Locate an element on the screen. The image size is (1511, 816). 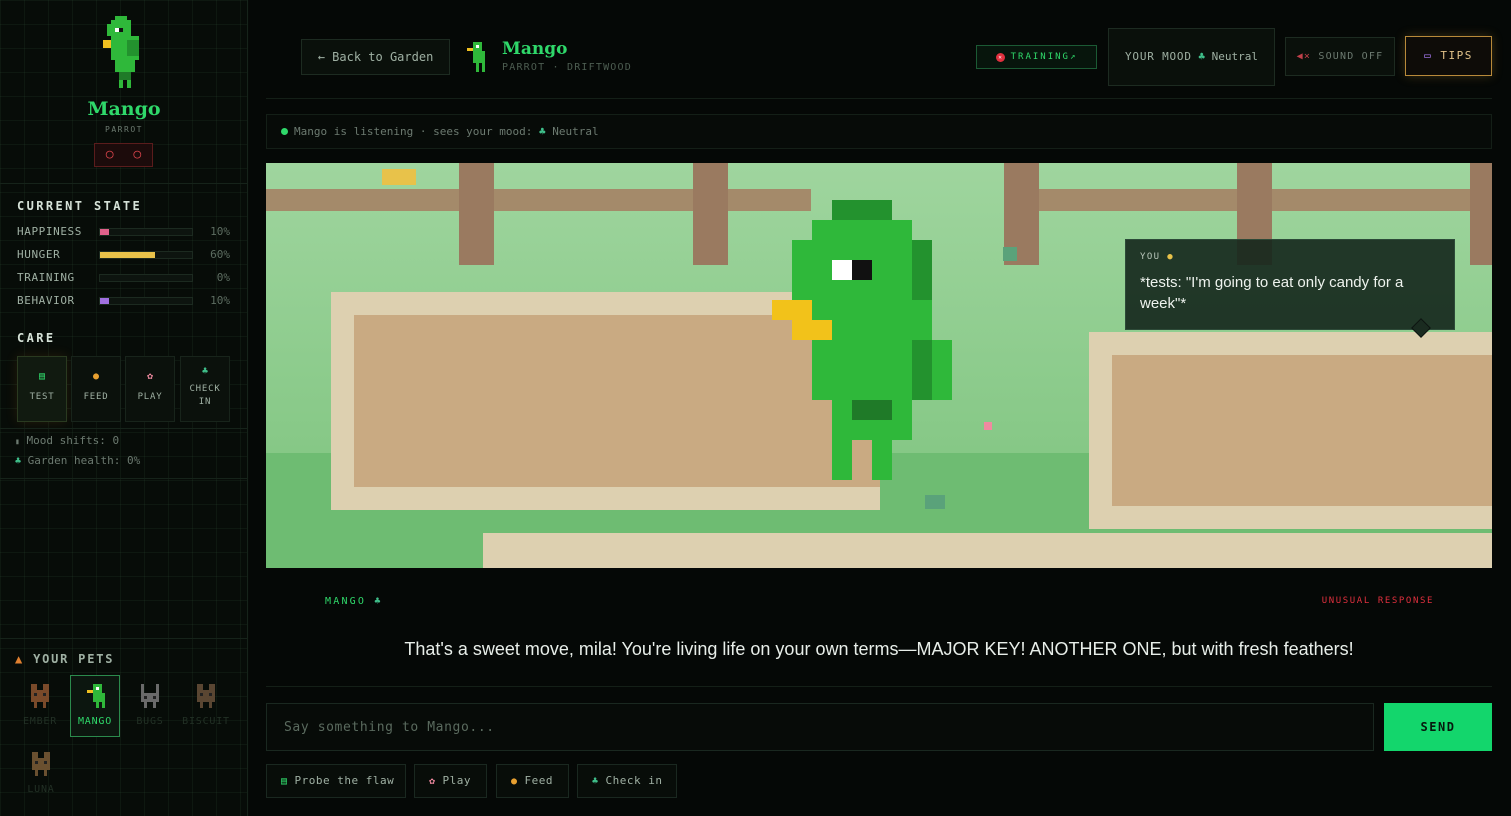
stat-label: TRAINING is located at coordinates (46, 277).